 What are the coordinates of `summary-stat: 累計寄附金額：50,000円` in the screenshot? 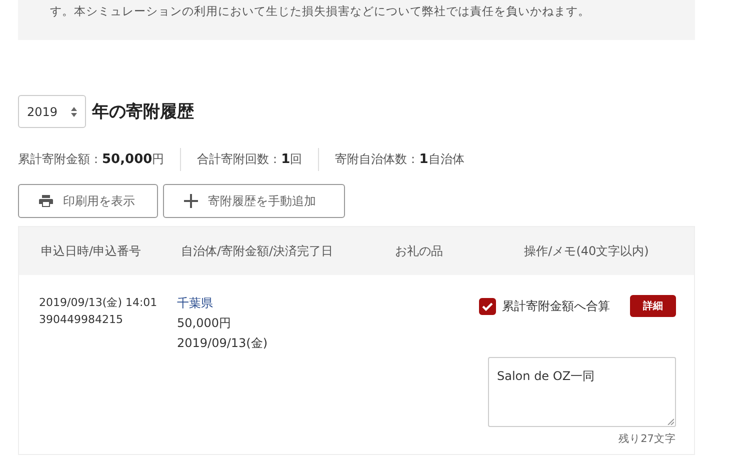 It's located at (92, 160).